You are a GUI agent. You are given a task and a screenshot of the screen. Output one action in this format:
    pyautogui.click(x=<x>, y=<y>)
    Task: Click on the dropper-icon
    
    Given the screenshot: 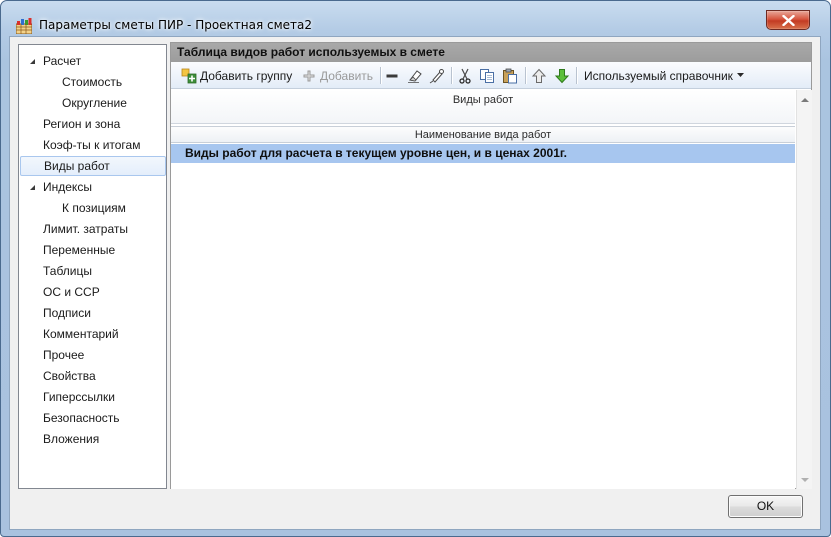 What is the action you would take?
    pyautogui.click(x=436, y=75)
    